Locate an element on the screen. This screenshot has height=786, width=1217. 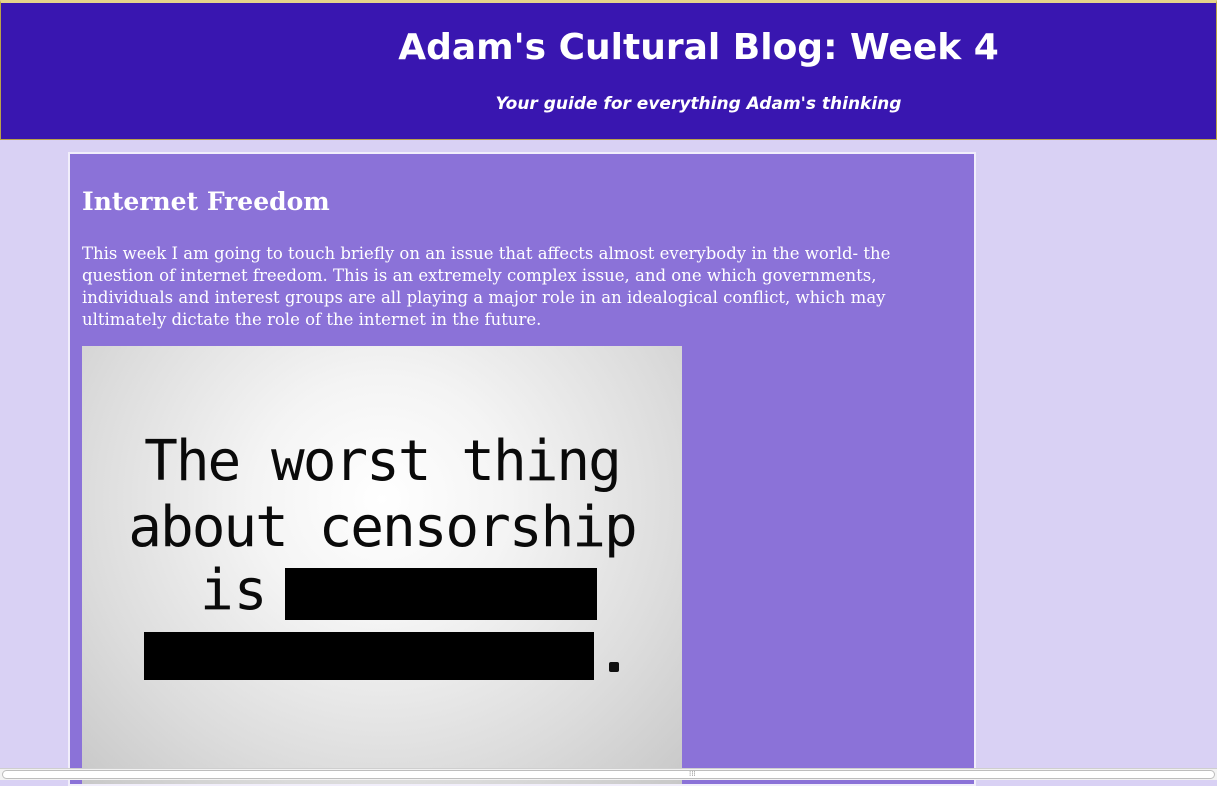
post-title: Internet Freedom is located at coordinates (206, 201).